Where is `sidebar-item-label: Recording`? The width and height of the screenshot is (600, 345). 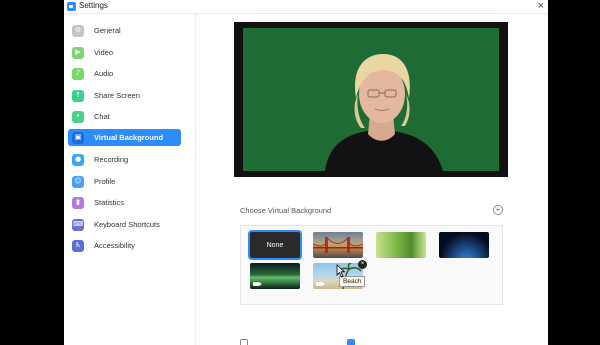
sidebar-item-label: Recording is located at coordinates (111, 159).